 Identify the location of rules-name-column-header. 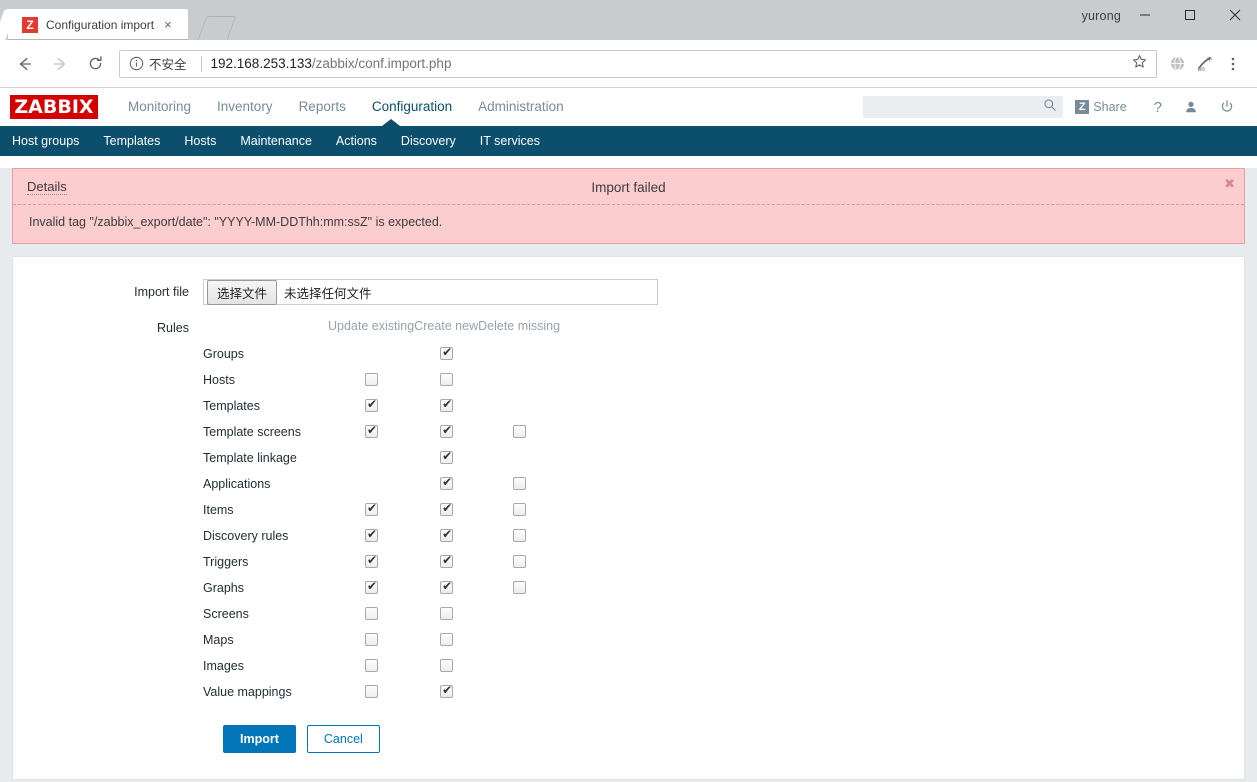
(265, 330).